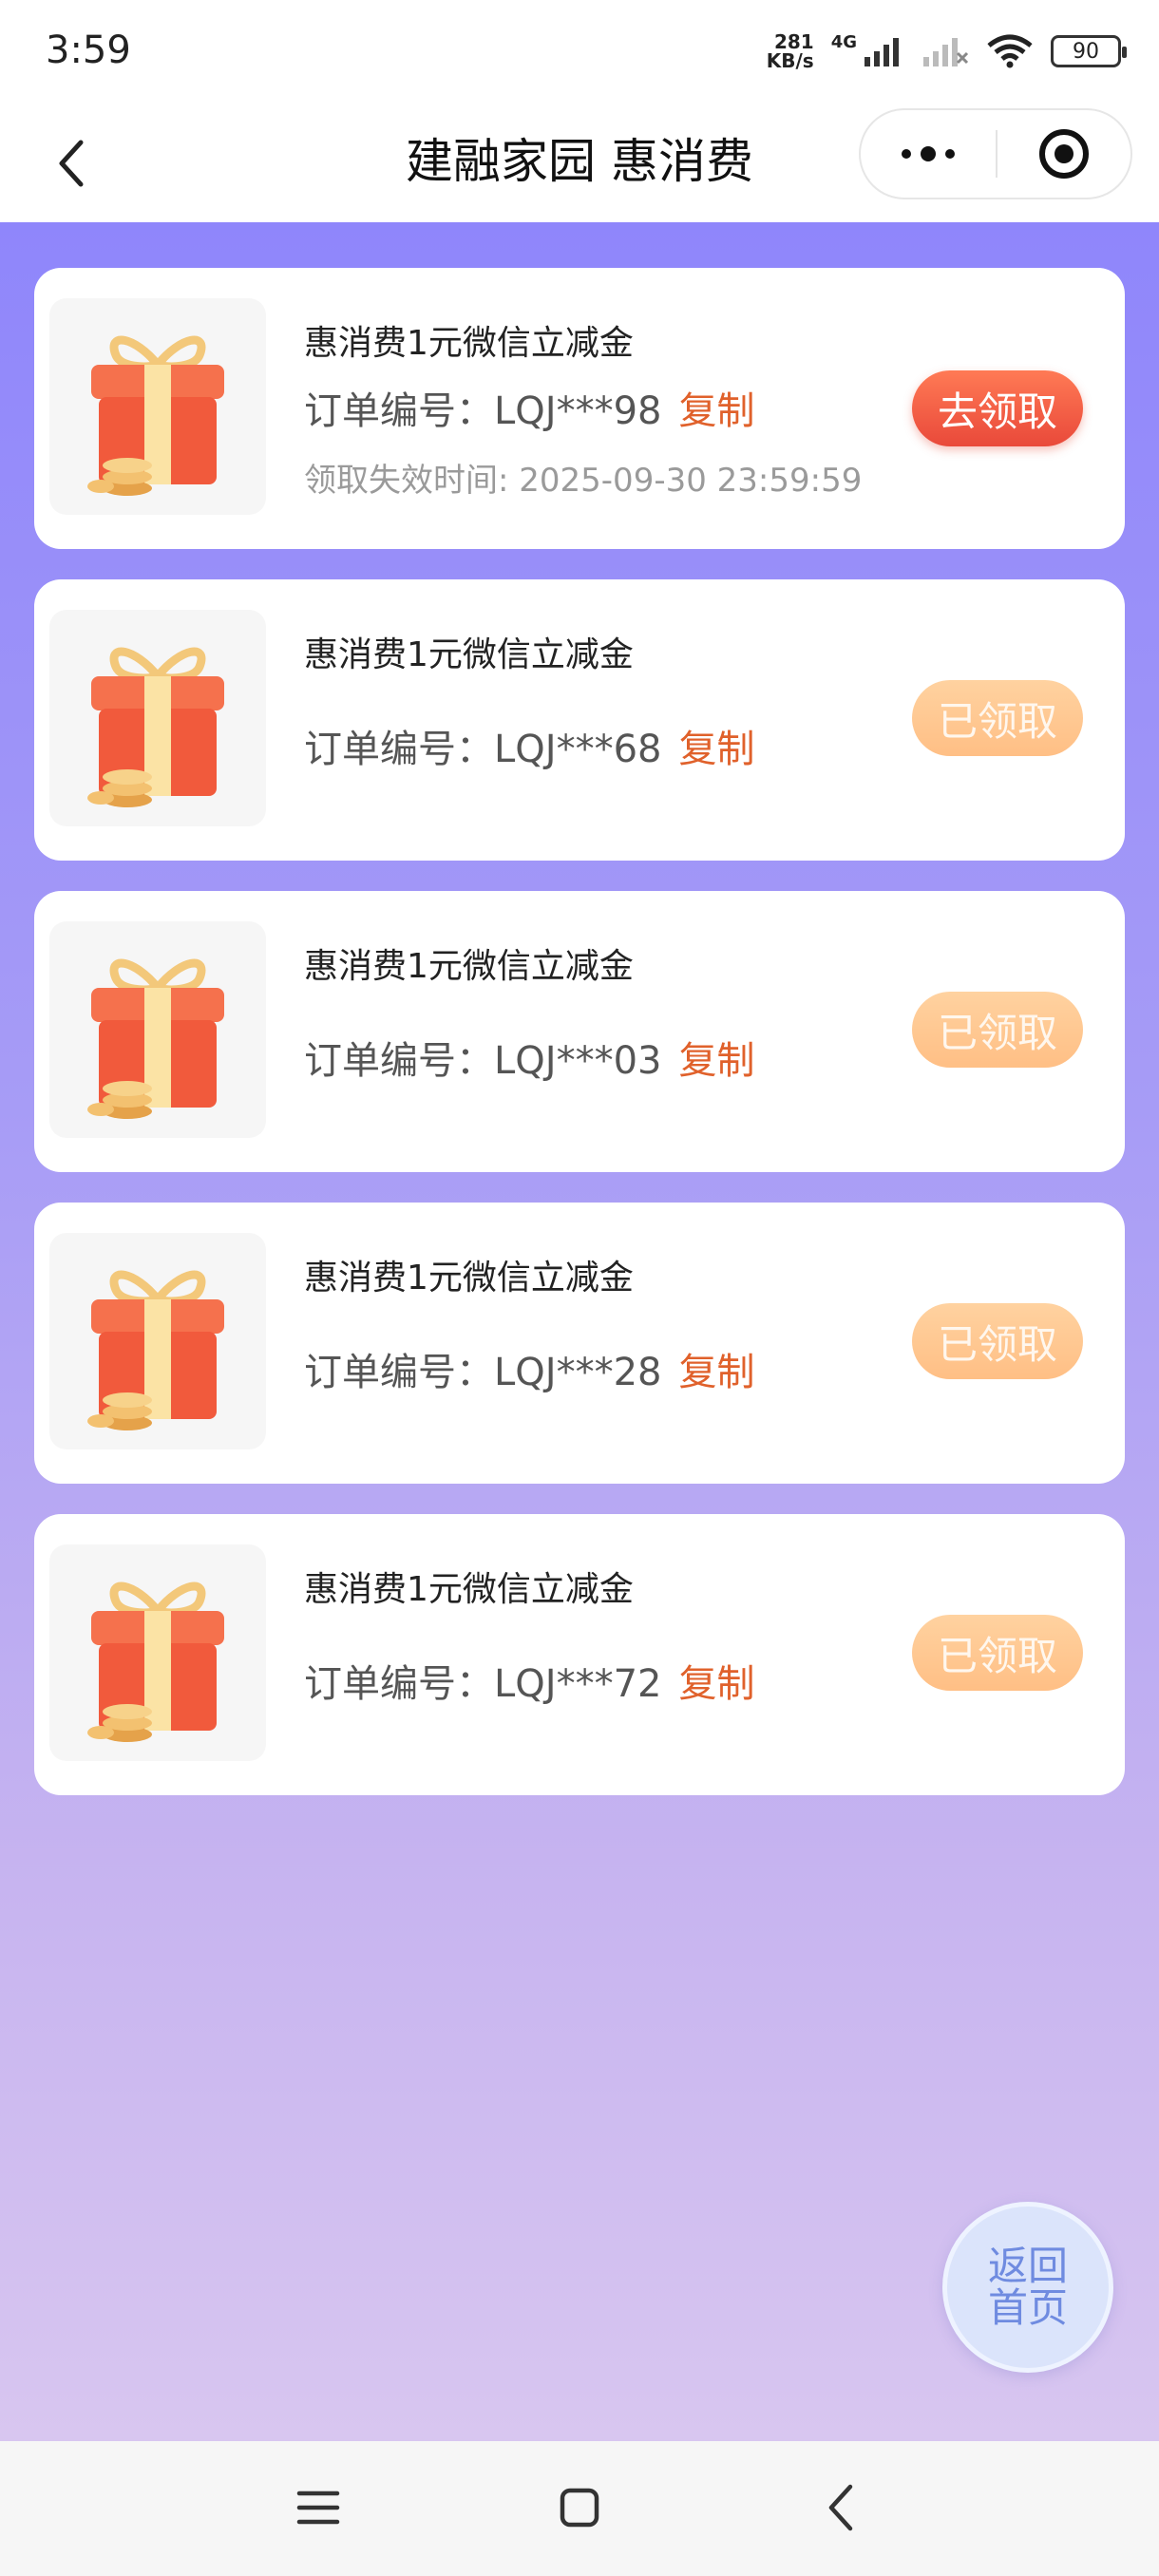  I want to click on signal-icon, so click(881, 52).